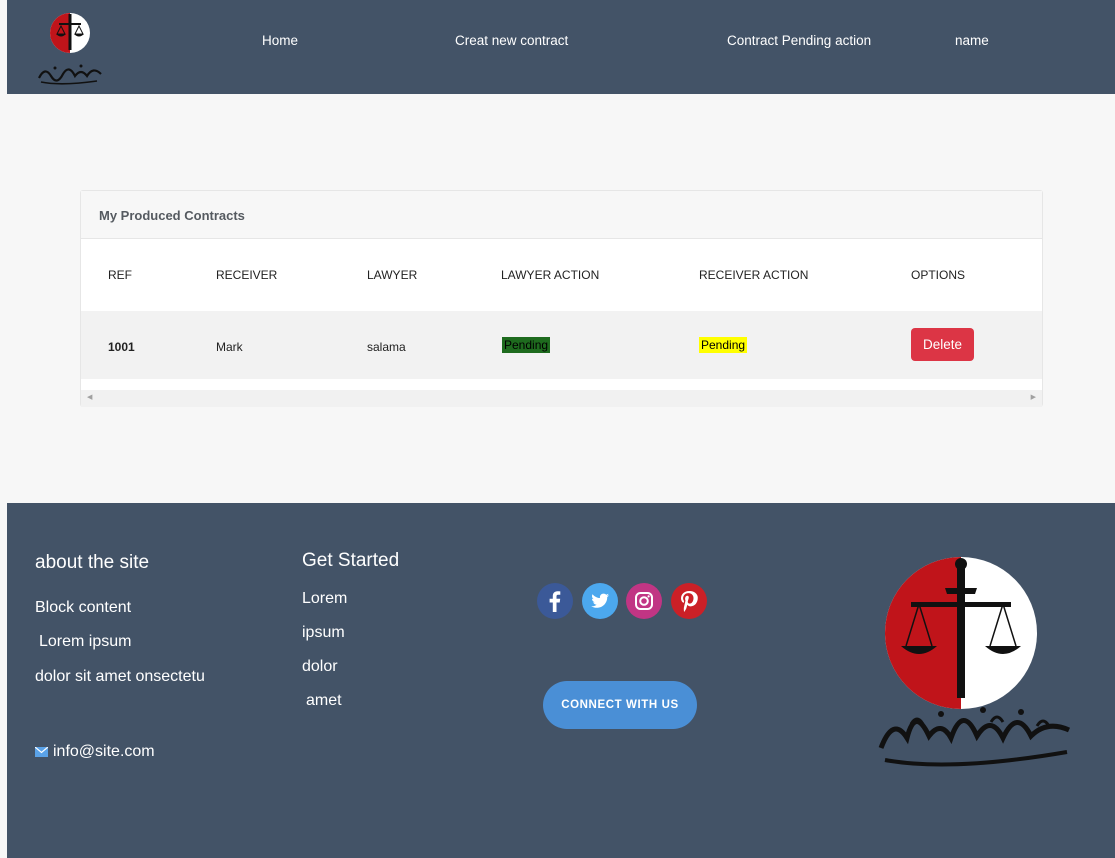 The image size is (1115, 858). Describe the element at coordinates (229, 347) in the screenshot. I see `cell-receiver: Mark` at that location.